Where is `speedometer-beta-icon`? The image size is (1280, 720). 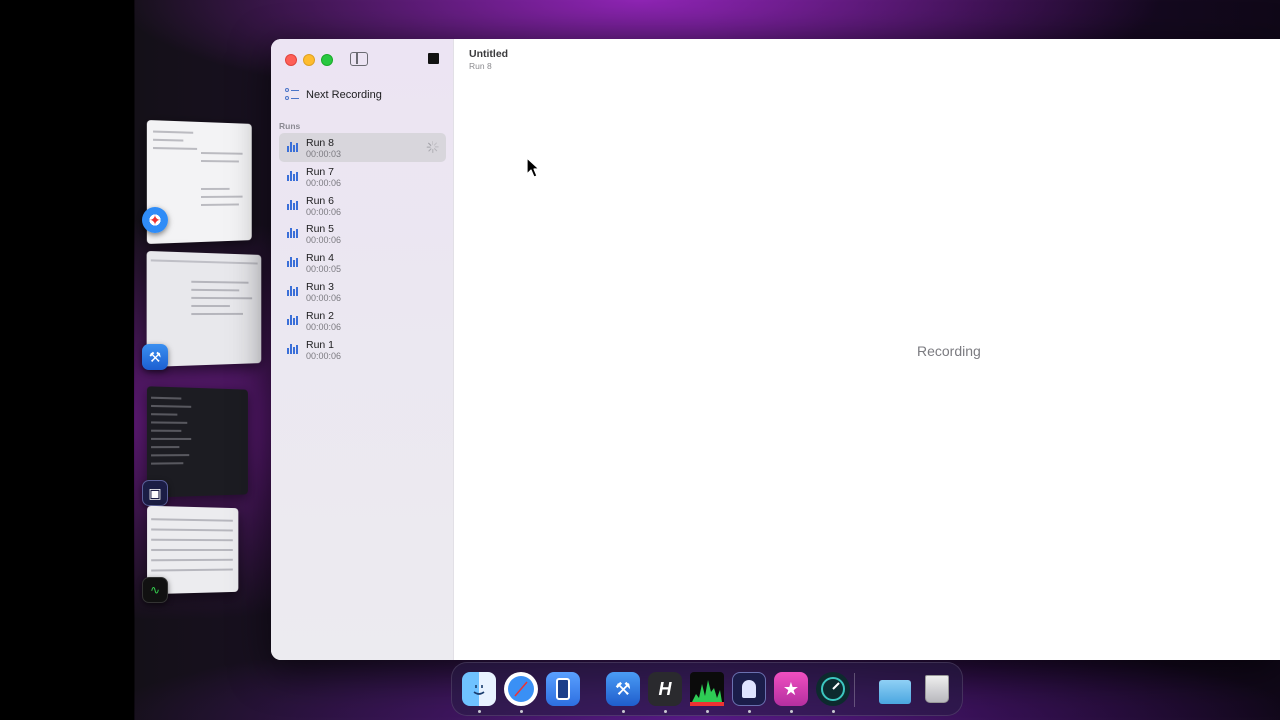
speedometer-beta-icon is located at coordinates (833, 689).